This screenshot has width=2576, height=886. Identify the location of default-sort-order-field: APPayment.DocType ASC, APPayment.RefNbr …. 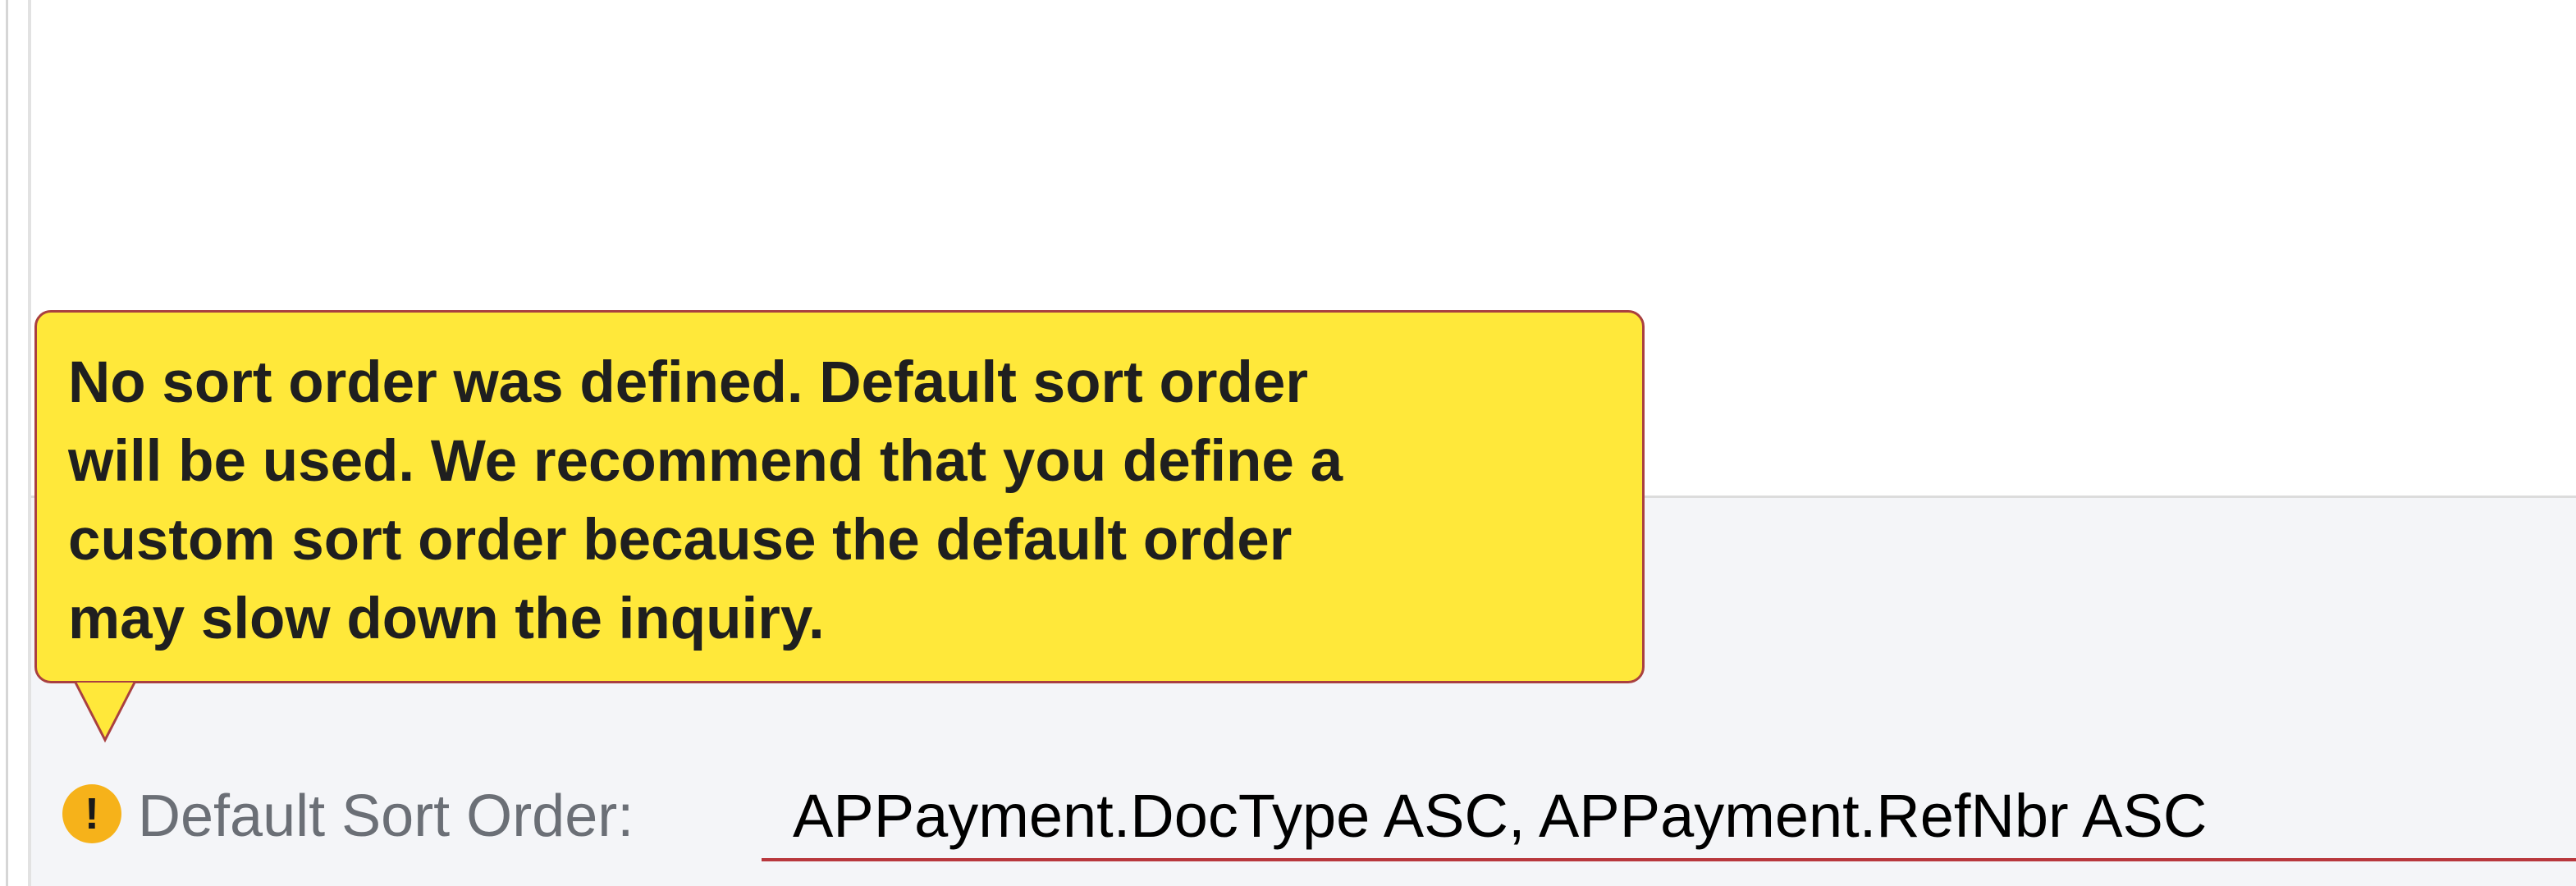
(1669, 816).